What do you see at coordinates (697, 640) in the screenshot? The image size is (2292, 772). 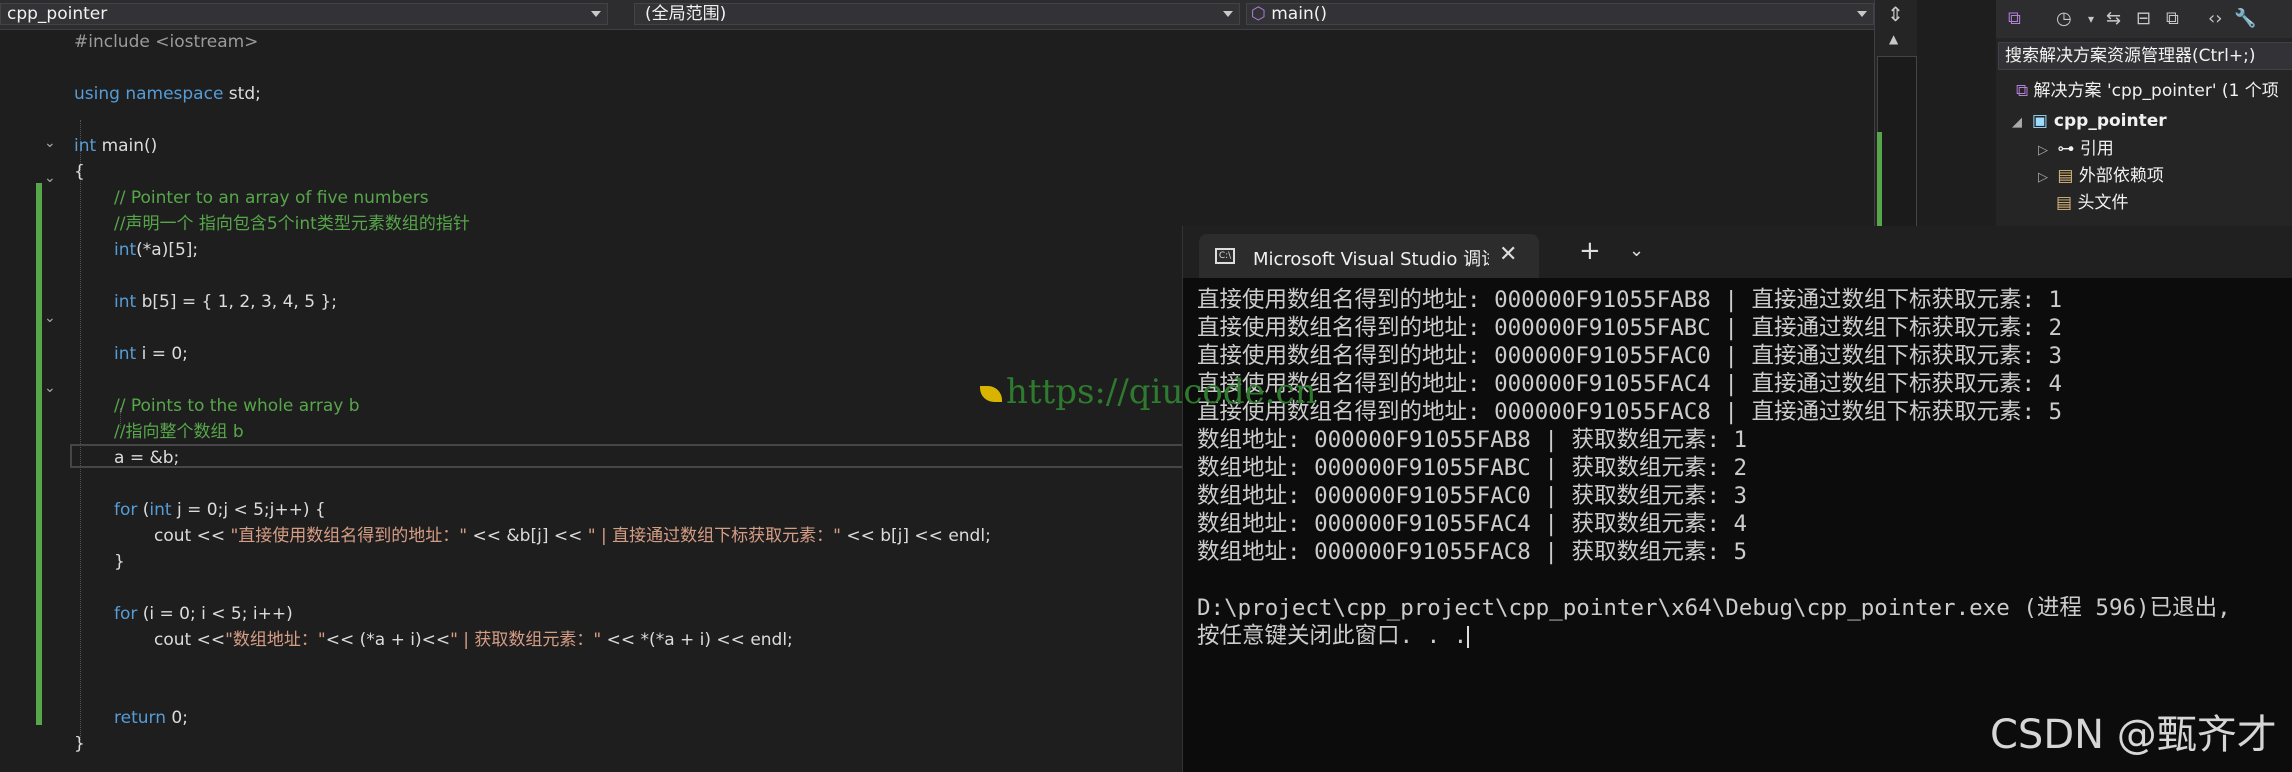 I see `code-text: << *(*a + i) << endl;` at bounding box center [697, 640].